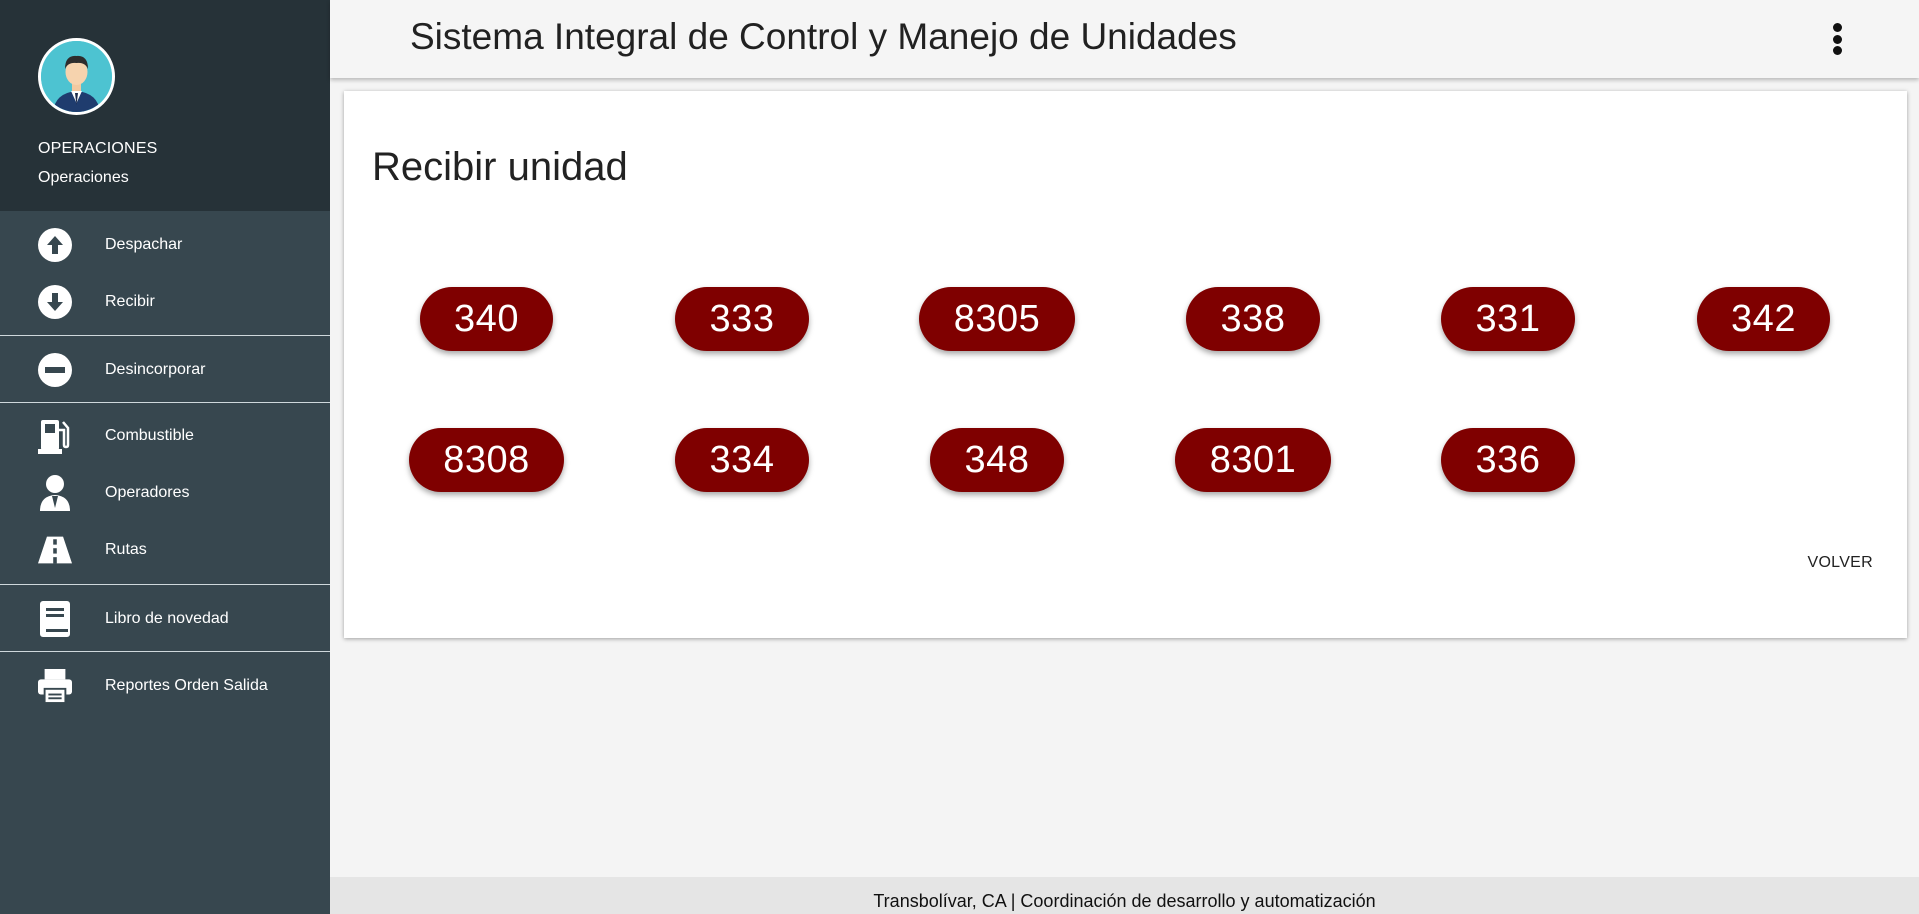 Image resolution: width=1919 pixels, height=914 pixels. I want to click on nav-group-libro: Libro de novedad, so click(165, 618).